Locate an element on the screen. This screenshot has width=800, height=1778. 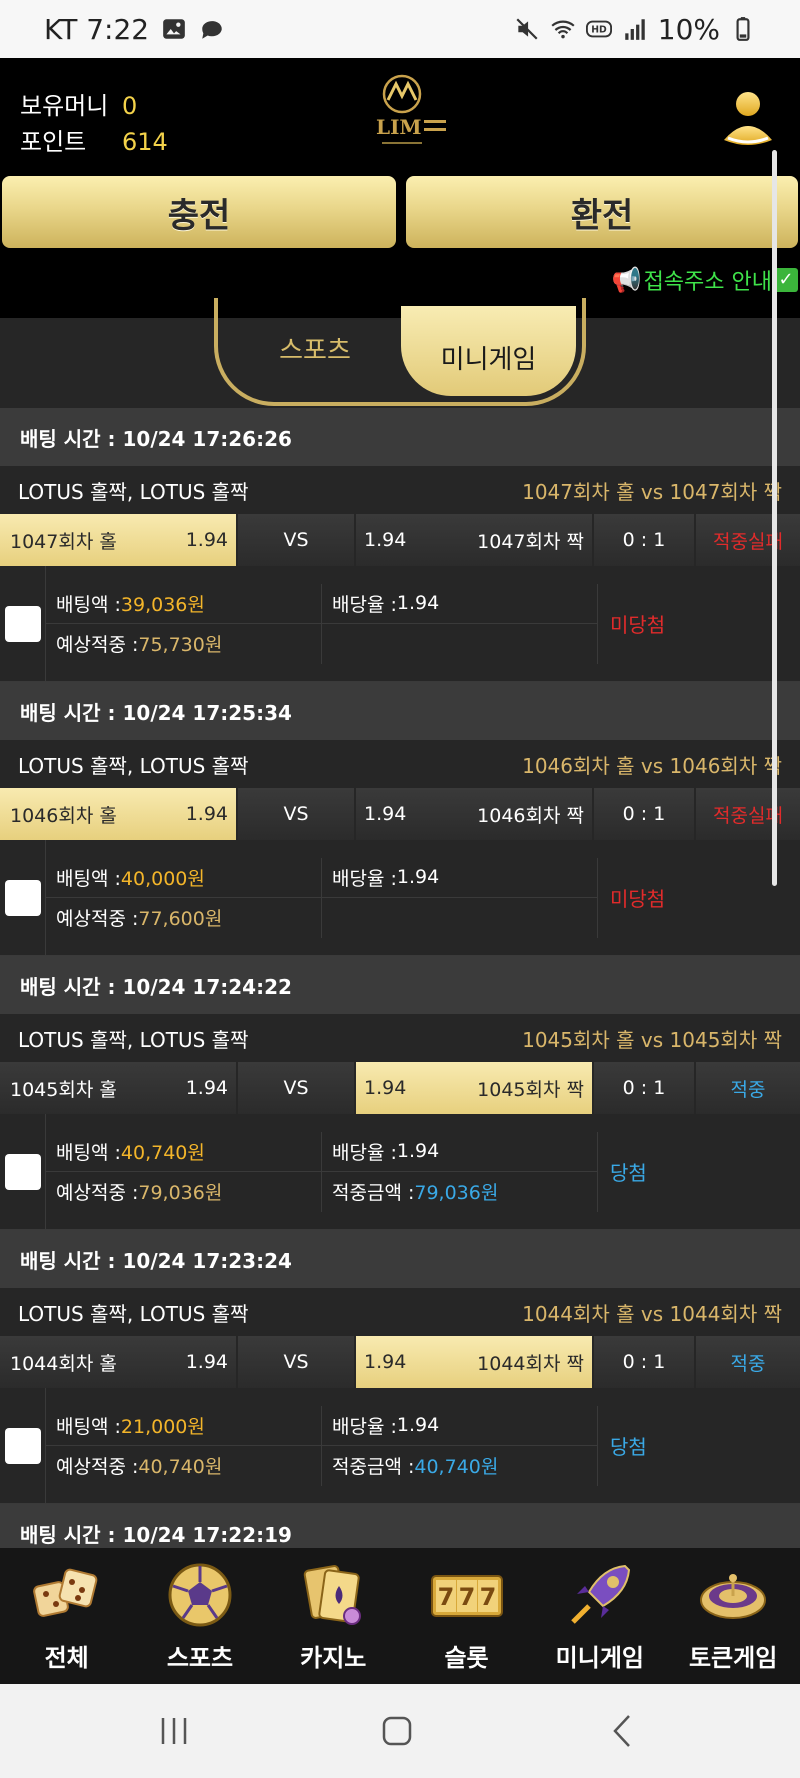
away-label: 1047회차 짝 is located at coordinates (530, 541).